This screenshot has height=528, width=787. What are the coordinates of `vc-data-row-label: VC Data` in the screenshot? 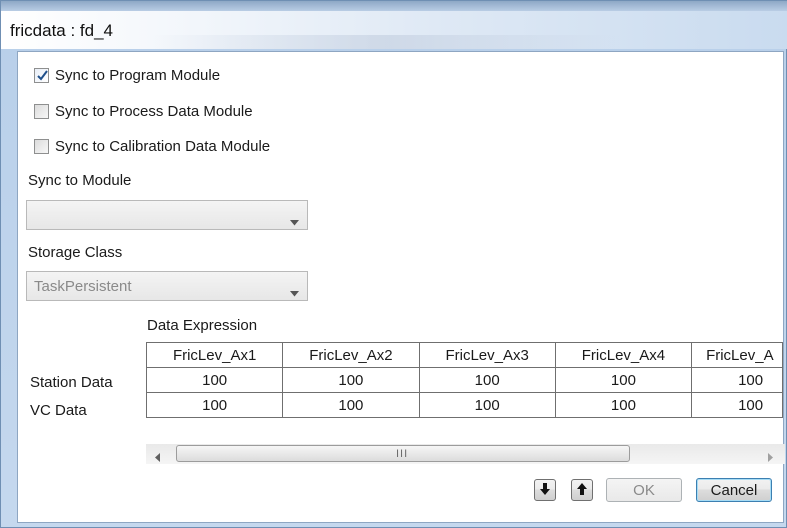 It's located at (58, 410).